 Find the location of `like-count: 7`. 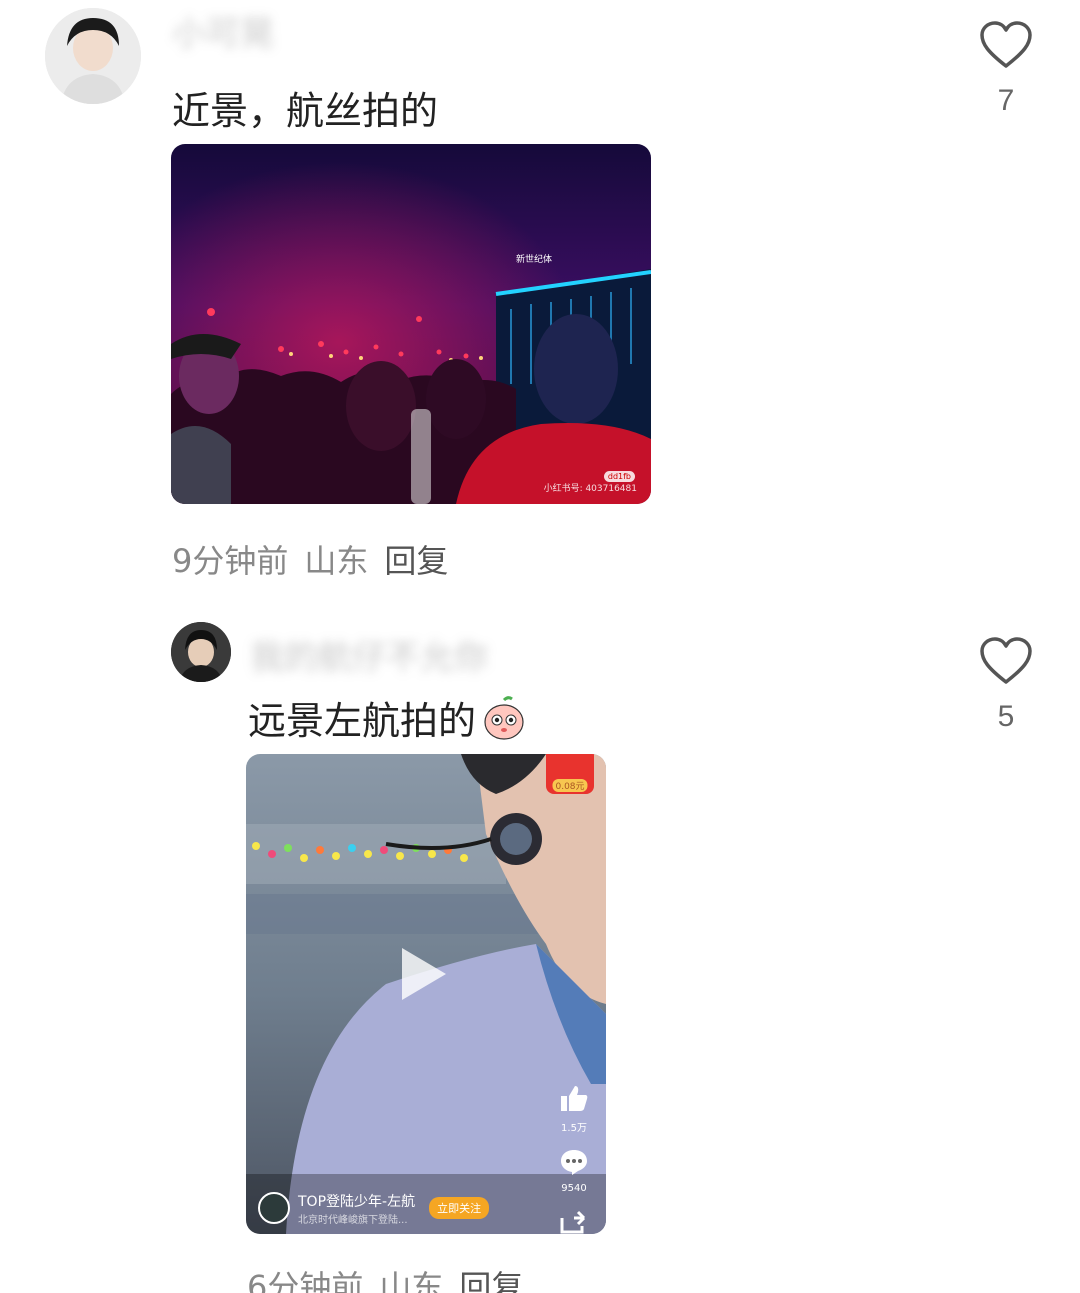

like-count: 7 is located at coordinates (1006, 100).